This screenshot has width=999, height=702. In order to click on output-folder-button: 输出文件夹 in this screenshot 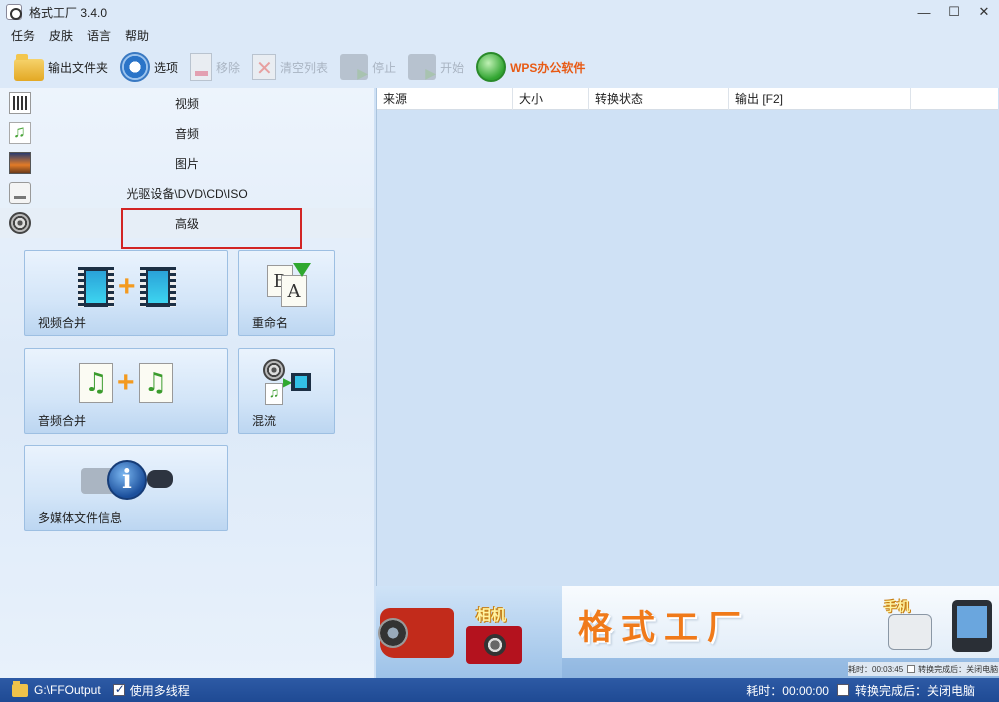, I will do `click(61, 67)`.